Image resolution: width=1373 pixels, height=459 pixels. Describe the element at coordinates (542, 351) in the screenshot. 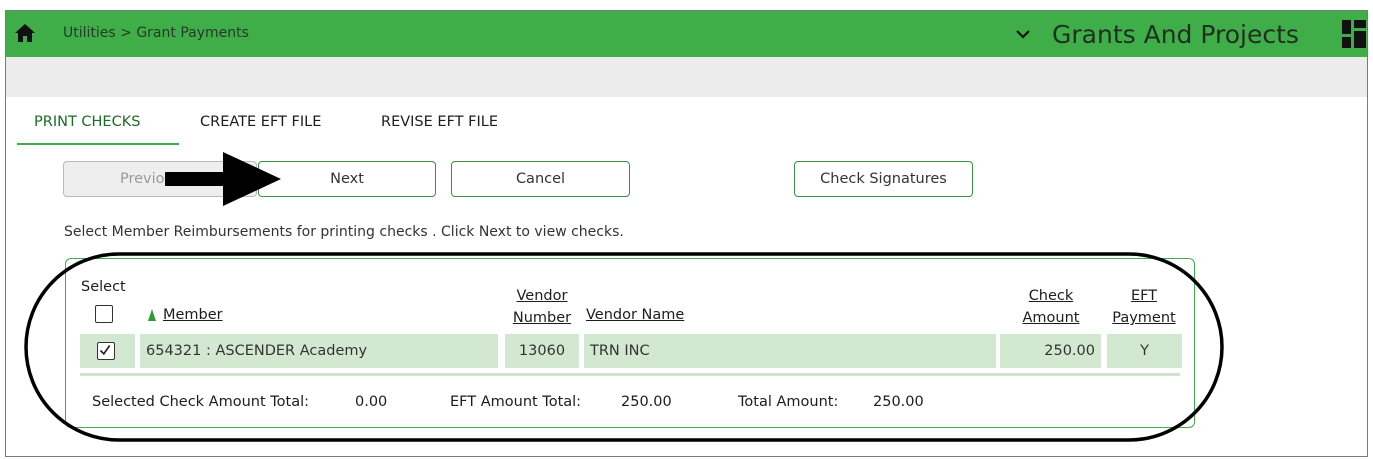

I see `vendor-number-cell: 13060` at that location.